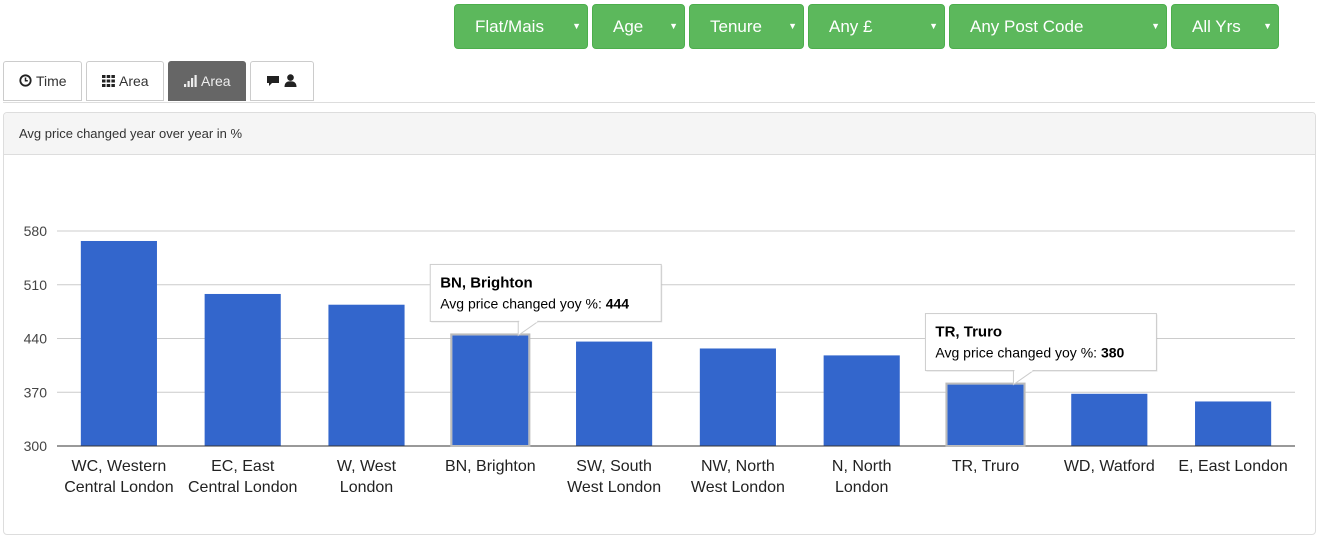  I want to click on x-tick-label: SW, South, so click(614, 466).